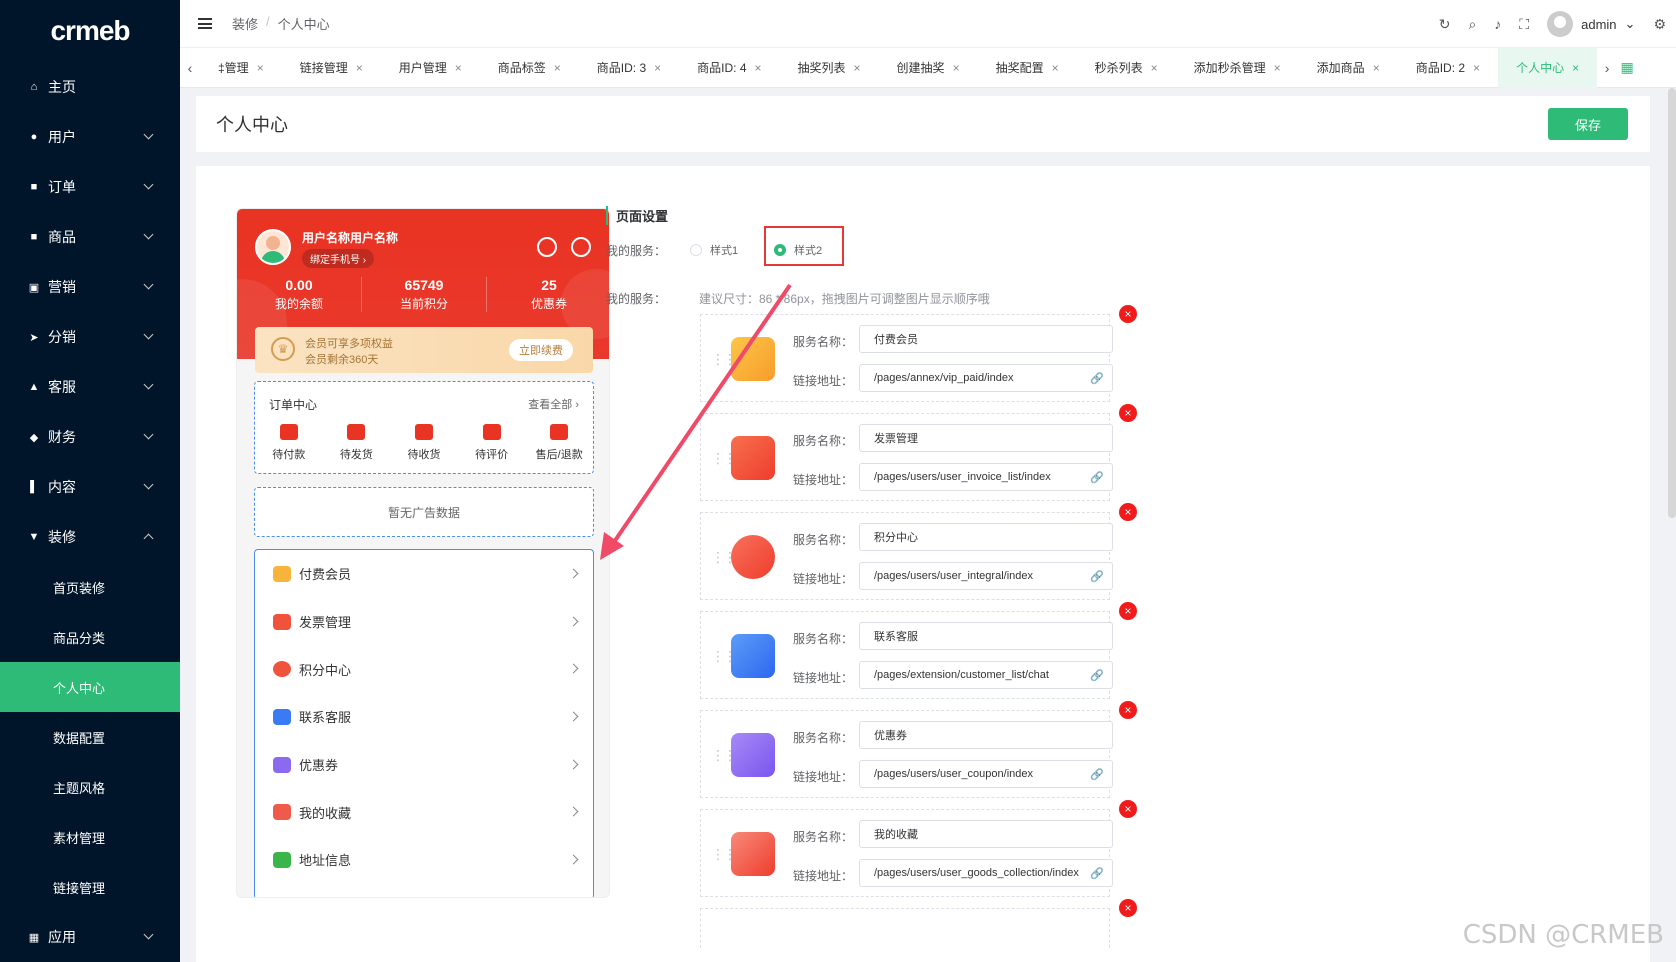 The image size is (1676, 962). Describe the element at coordinates (245, 23) in the screenshot. I see `breadcrumb-item: 装修` at that location.